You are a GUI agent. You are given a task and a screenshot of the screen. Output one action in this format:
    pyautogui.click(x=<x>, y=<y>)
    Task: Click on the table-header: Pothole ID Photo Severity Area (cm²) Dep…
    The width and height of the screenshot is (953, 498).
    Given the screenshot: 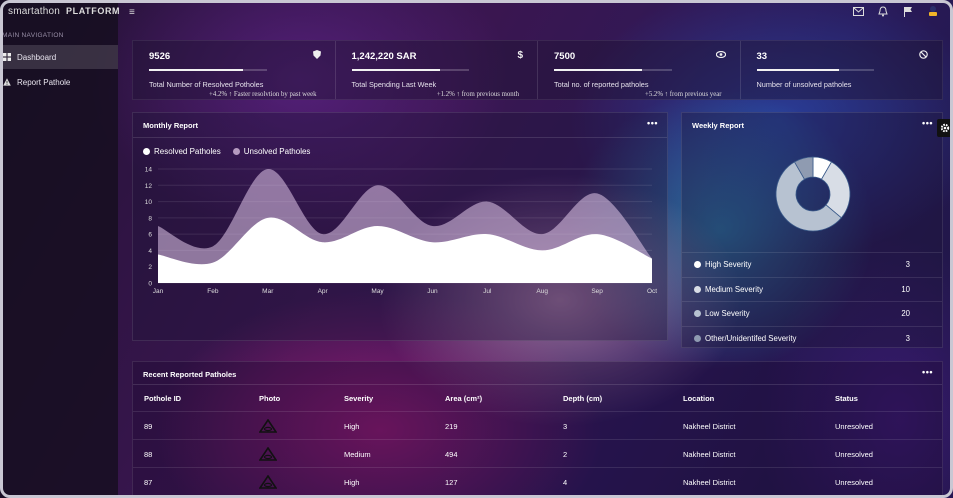 What is the action you would take?
    pyautogui.click(x=537, y=398)
    